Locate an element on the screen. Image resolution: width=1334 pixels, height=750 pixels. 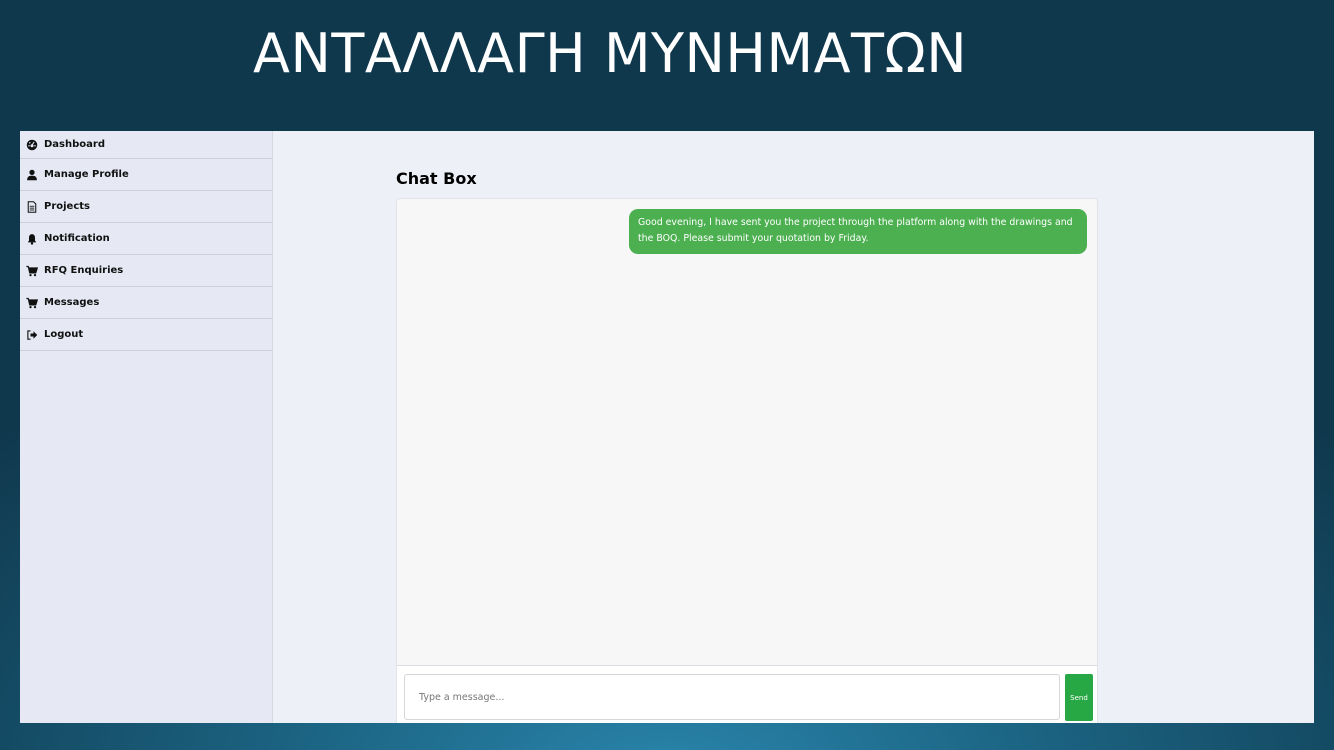
document-icon is located at coordinates (32, 207).